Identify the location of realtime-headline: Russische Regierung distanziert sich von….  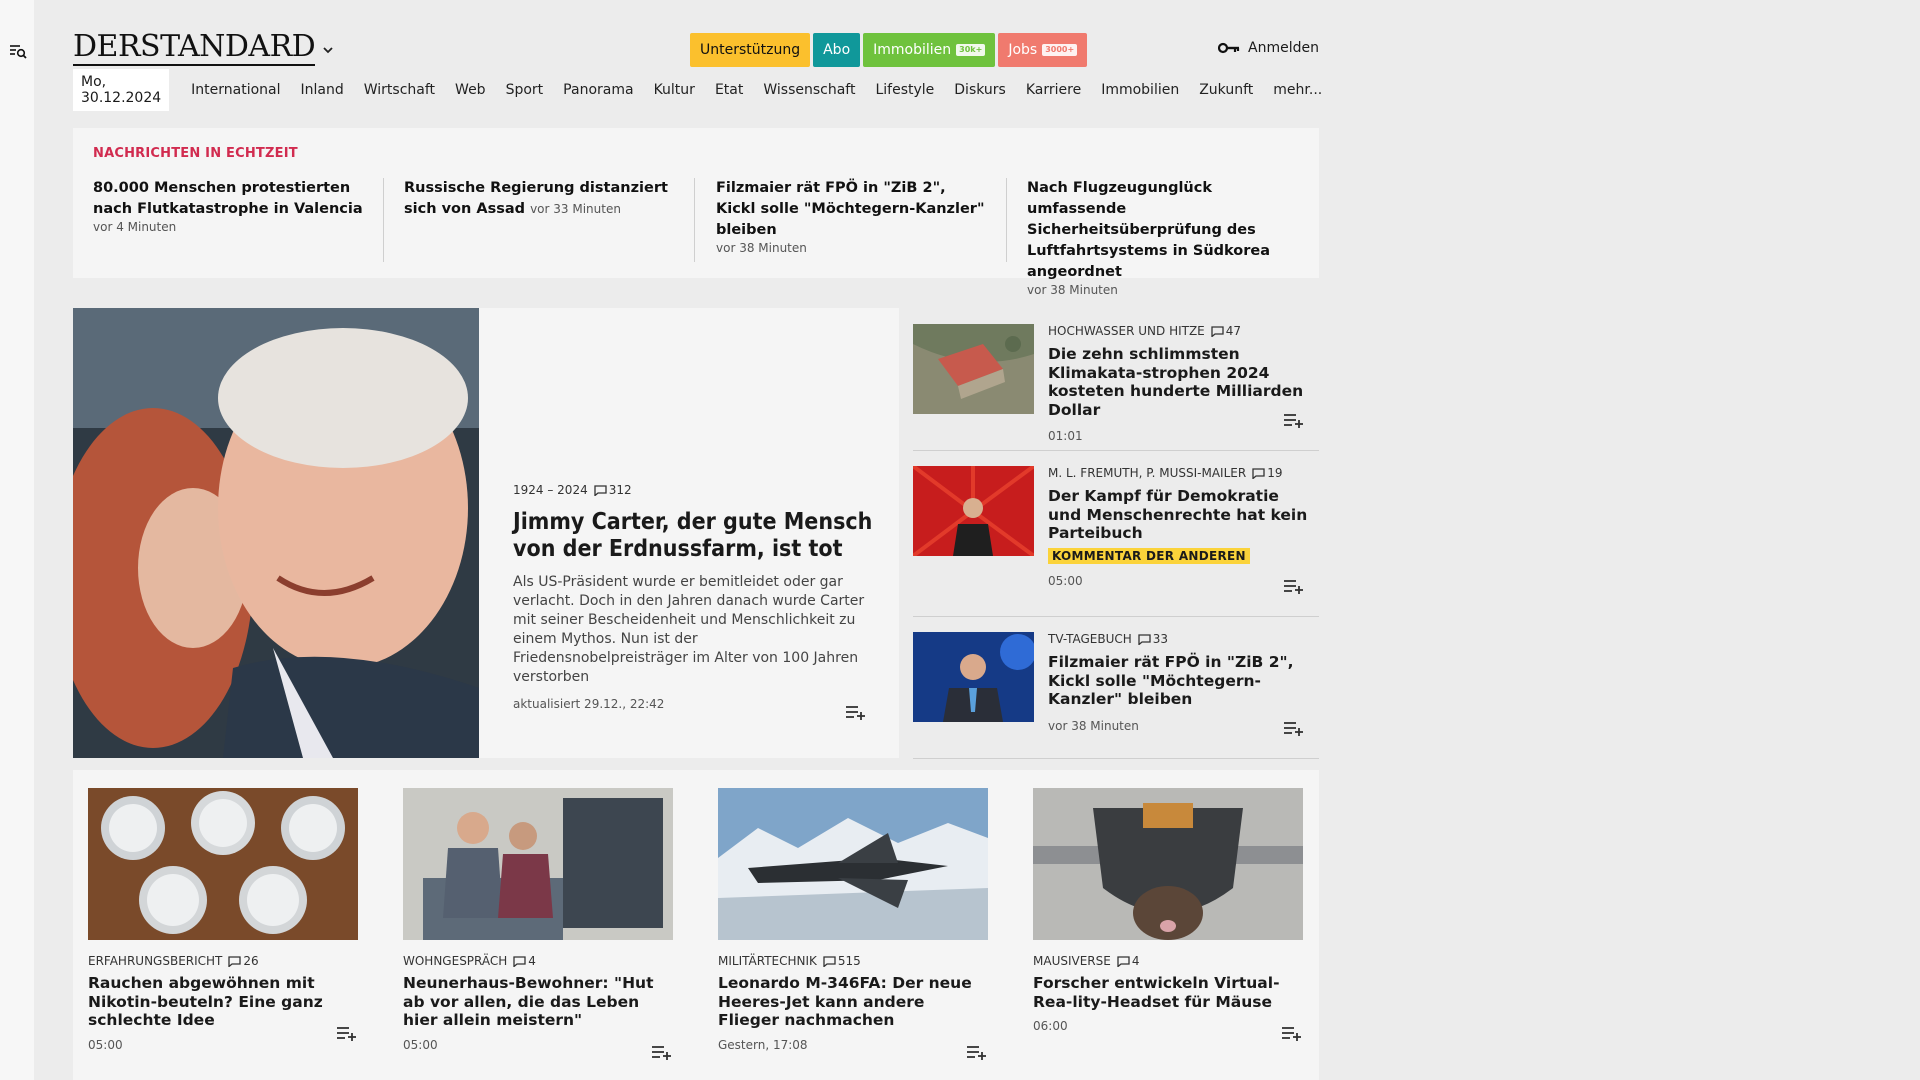
(539, 199).